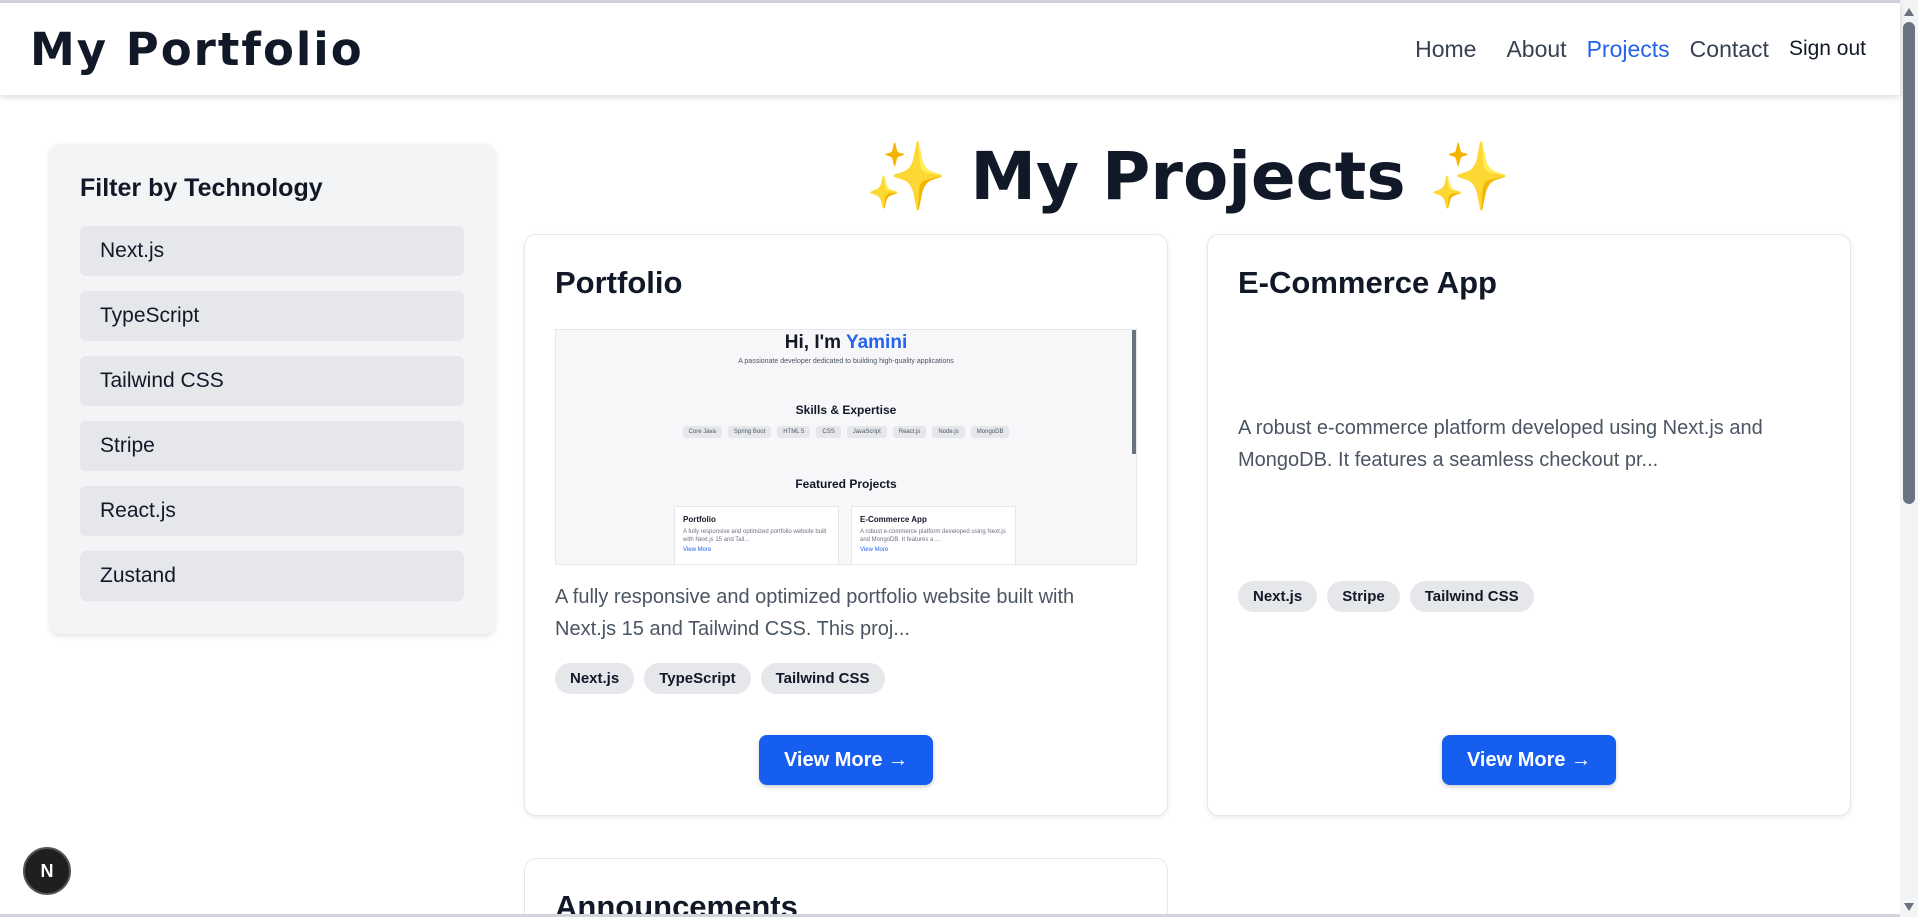 The width and height of the screenshot is (1918, 917). I want to click on preview-skill-chip: JavaScript, so click(866, 432).